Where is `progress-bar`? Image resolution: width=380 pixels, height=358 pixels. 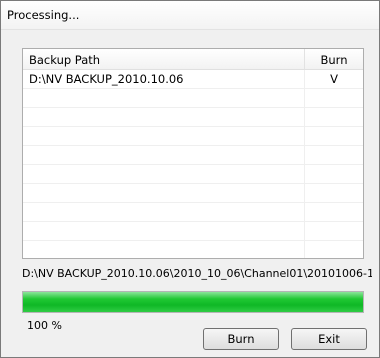 progress-bar is located at coordinates (193, 302).